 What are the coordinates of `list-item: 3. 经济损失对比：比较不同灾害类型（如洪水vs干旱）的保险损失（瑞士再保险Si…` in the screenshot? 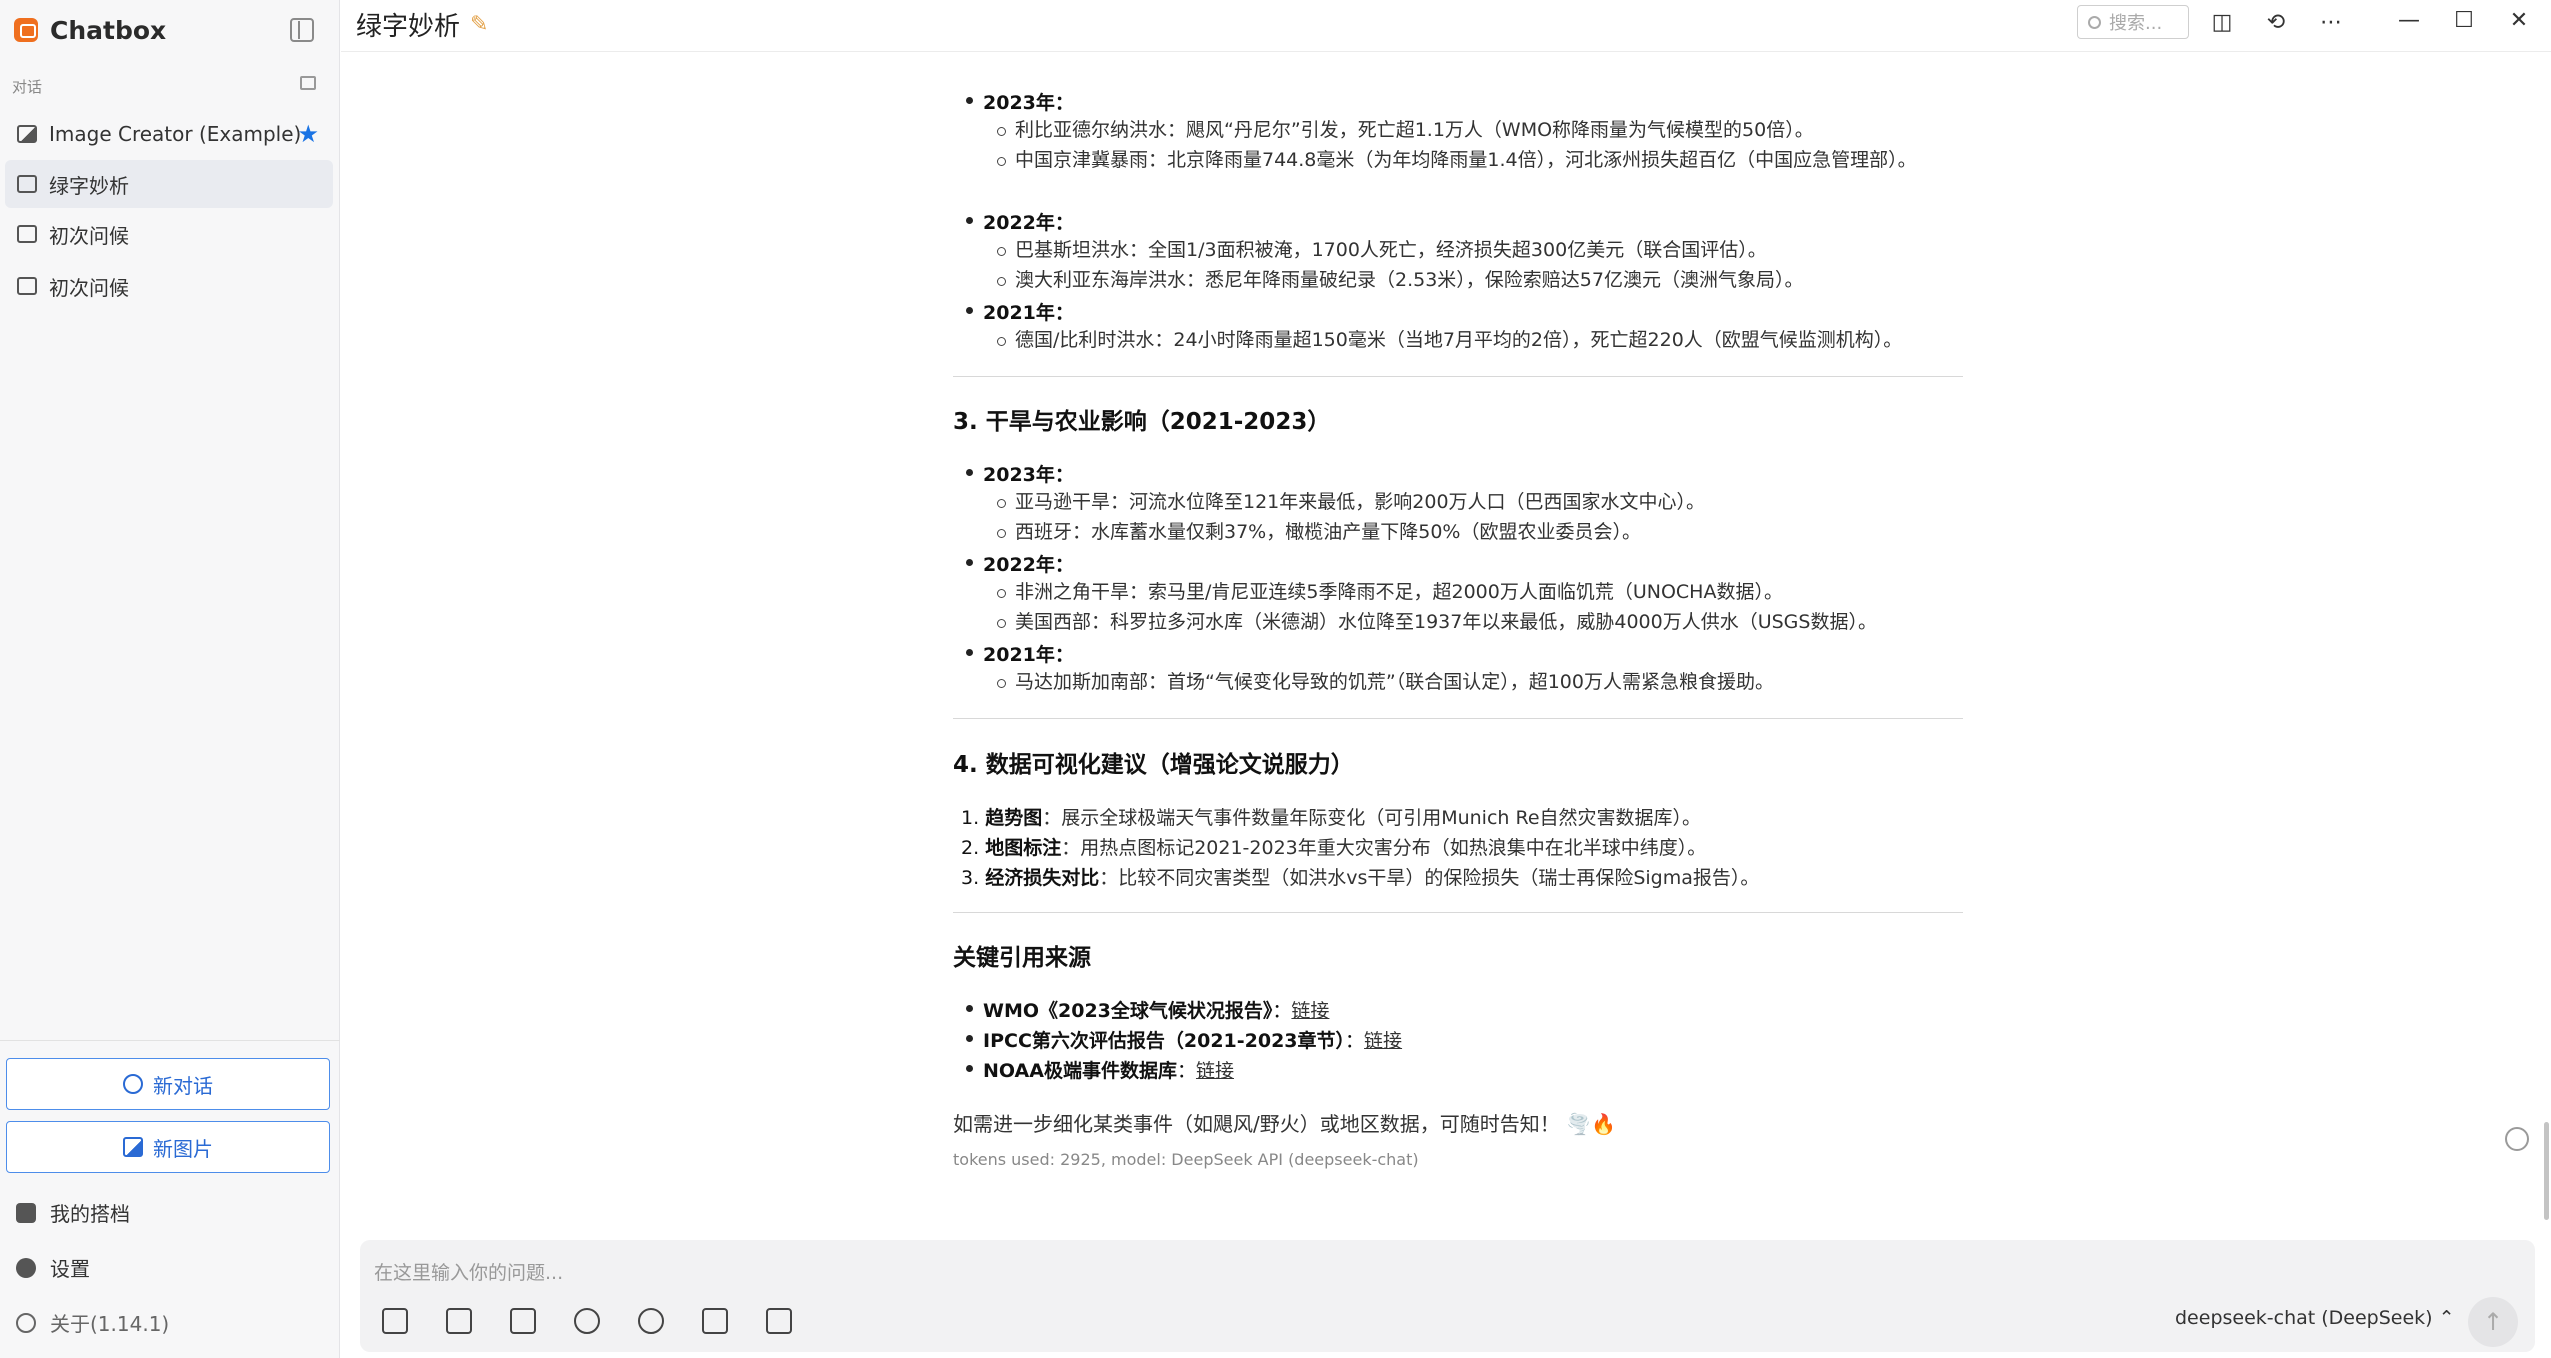 It's located at (1360, 876).